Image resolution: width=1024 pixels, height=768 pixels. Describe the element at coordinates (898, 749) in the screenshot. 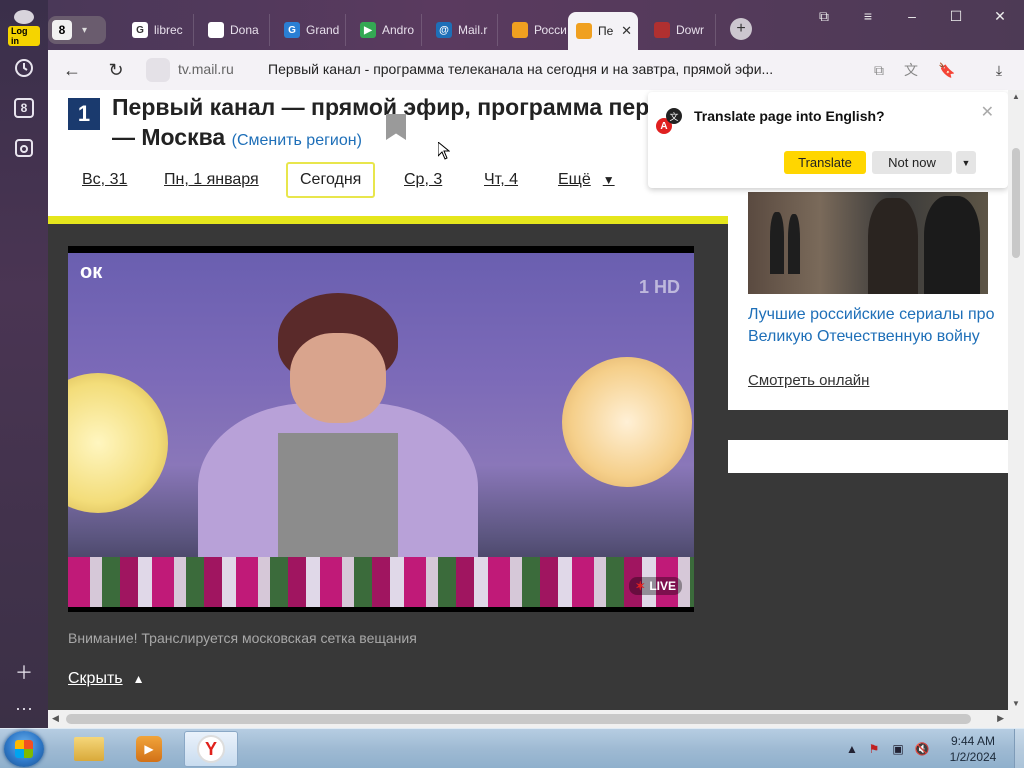

I see `network-icon: ▣` at that location.